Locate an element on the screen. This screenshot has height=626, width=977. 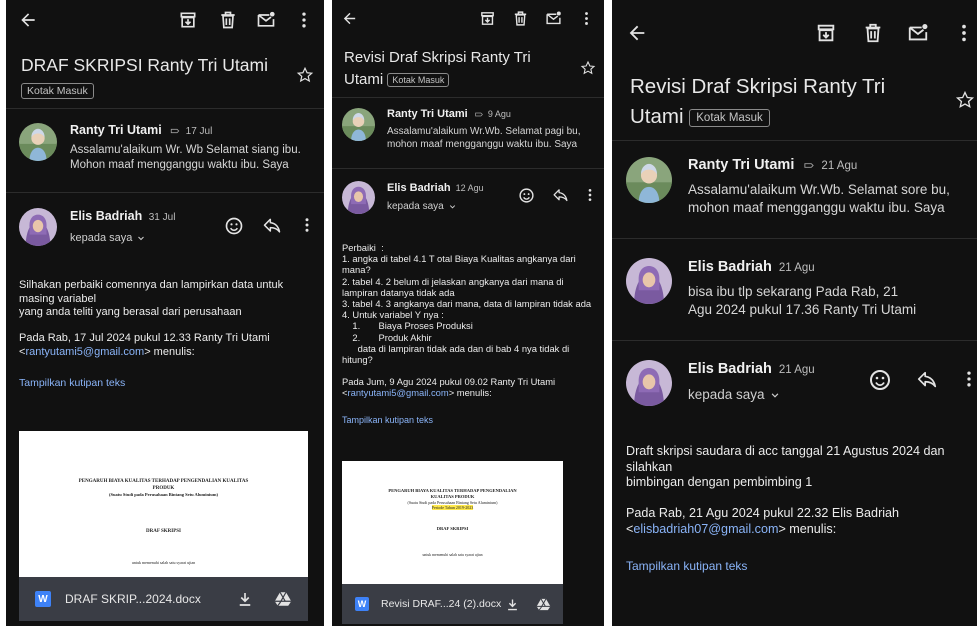
attachment-bar: W Revisi DRAF...24 (2).docx is located at coordinates (452, 604).